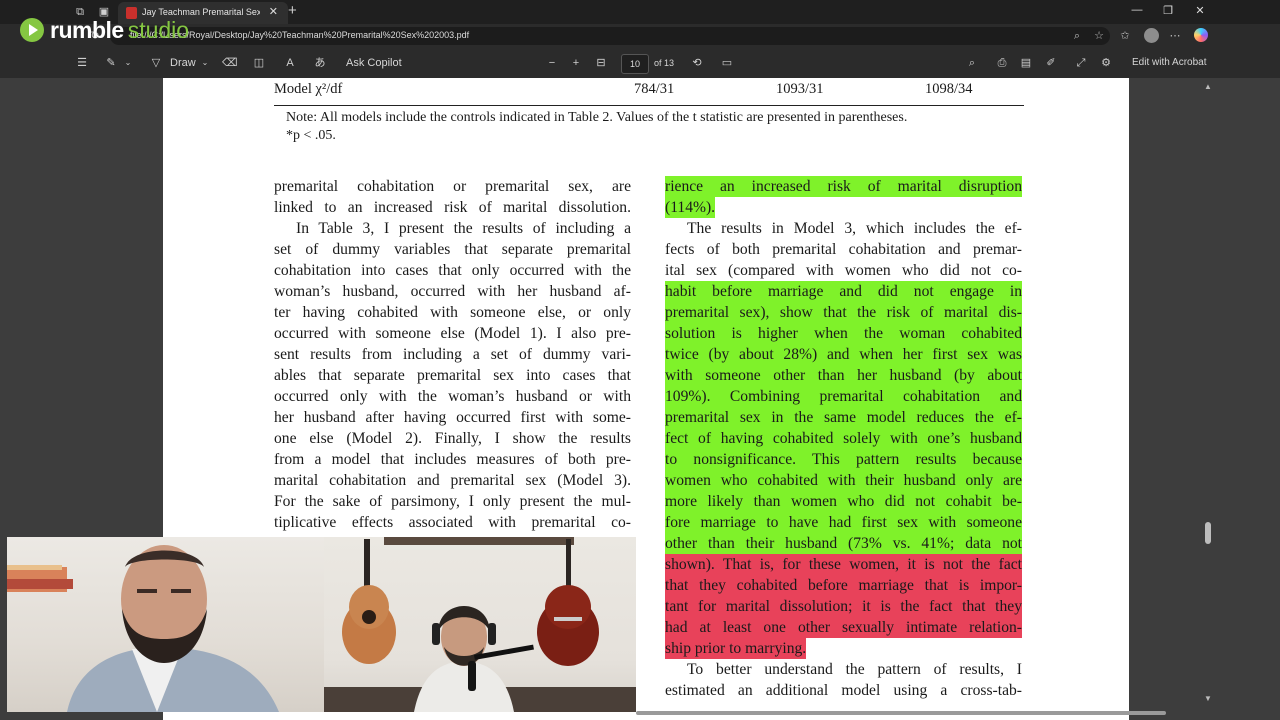 The width and height of the screenshot is (1280, 720). What do you see at coordinates (1099, 36) in the screenshot?
I see `star-icon: ☆` at bounding box center [1099, 36].